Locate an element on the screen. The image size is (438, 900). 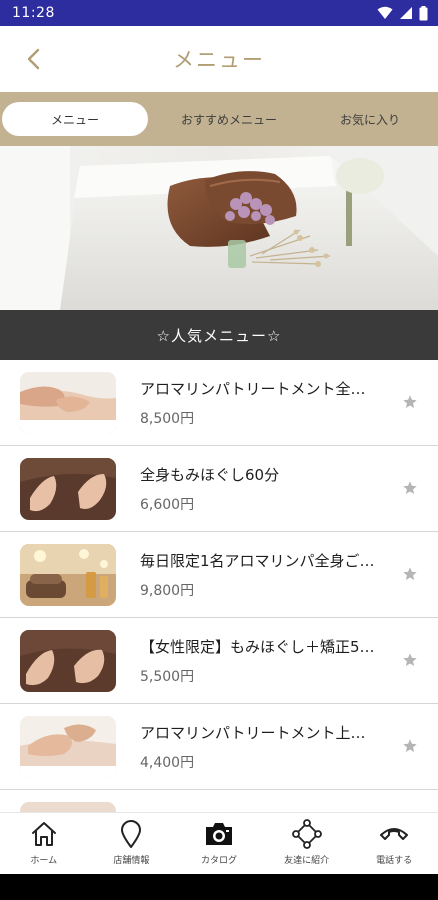
section-title-bar: ☆人気メニュー☆ is located at coordinates (219, 335).